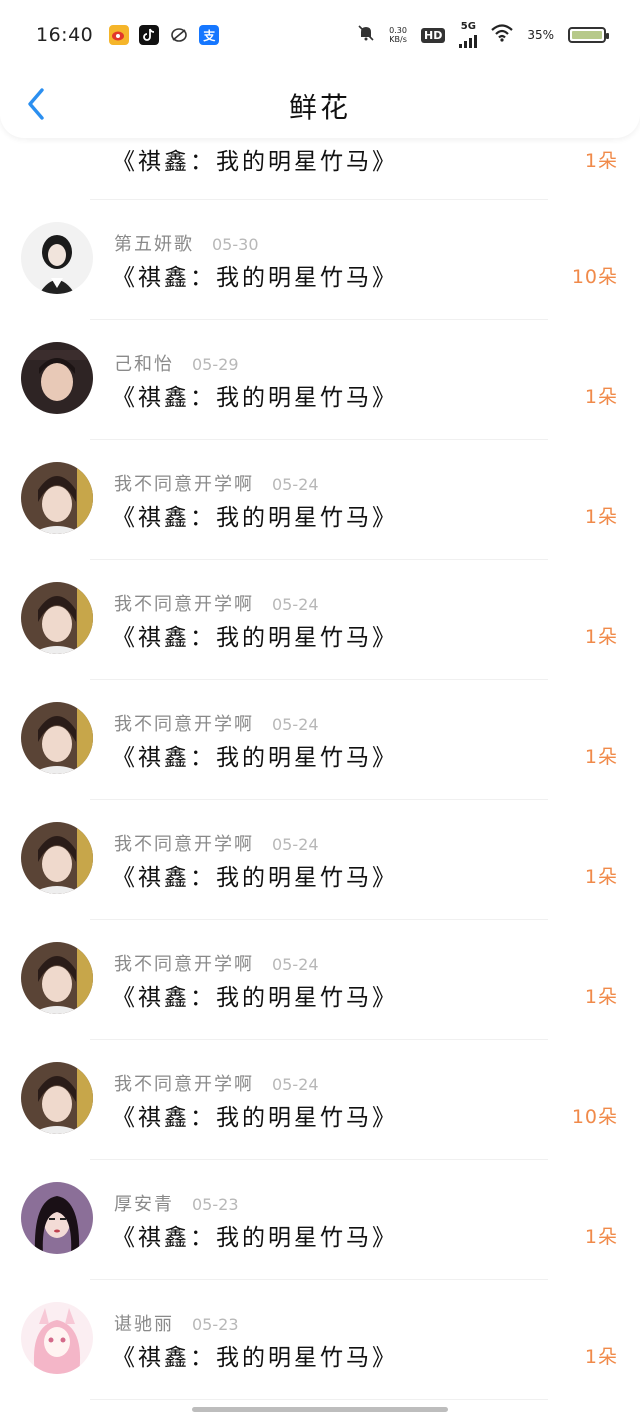 Image resolution: width=640 pixels, height=1415 pixels. Describe the element at coordinates (320, 1100) in the screenshot. I see `list-item: 我不同意开学啊 05-24 《祺鑫：我的明星竹马》 10朵` at that location.